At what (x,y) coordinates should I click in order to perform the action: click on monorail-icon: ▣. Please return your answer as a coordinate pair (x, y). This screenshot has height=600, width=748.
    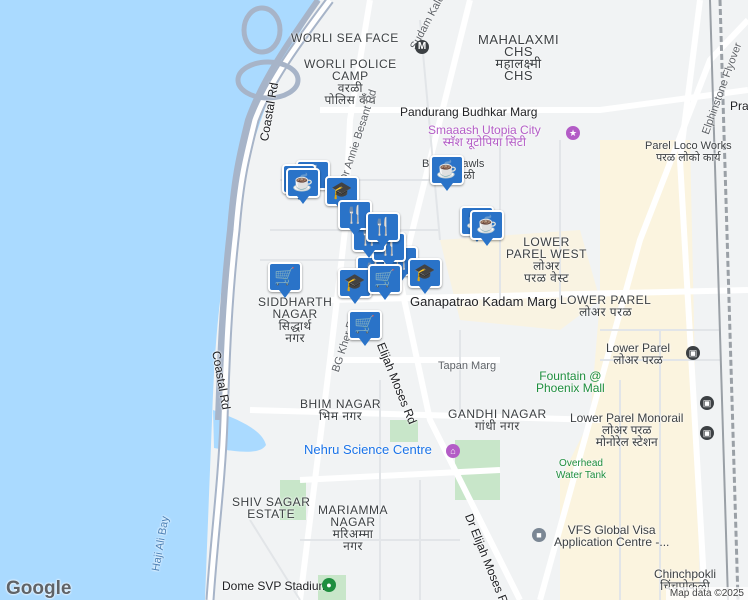
    Looking at the image, I should click on (707, 403).